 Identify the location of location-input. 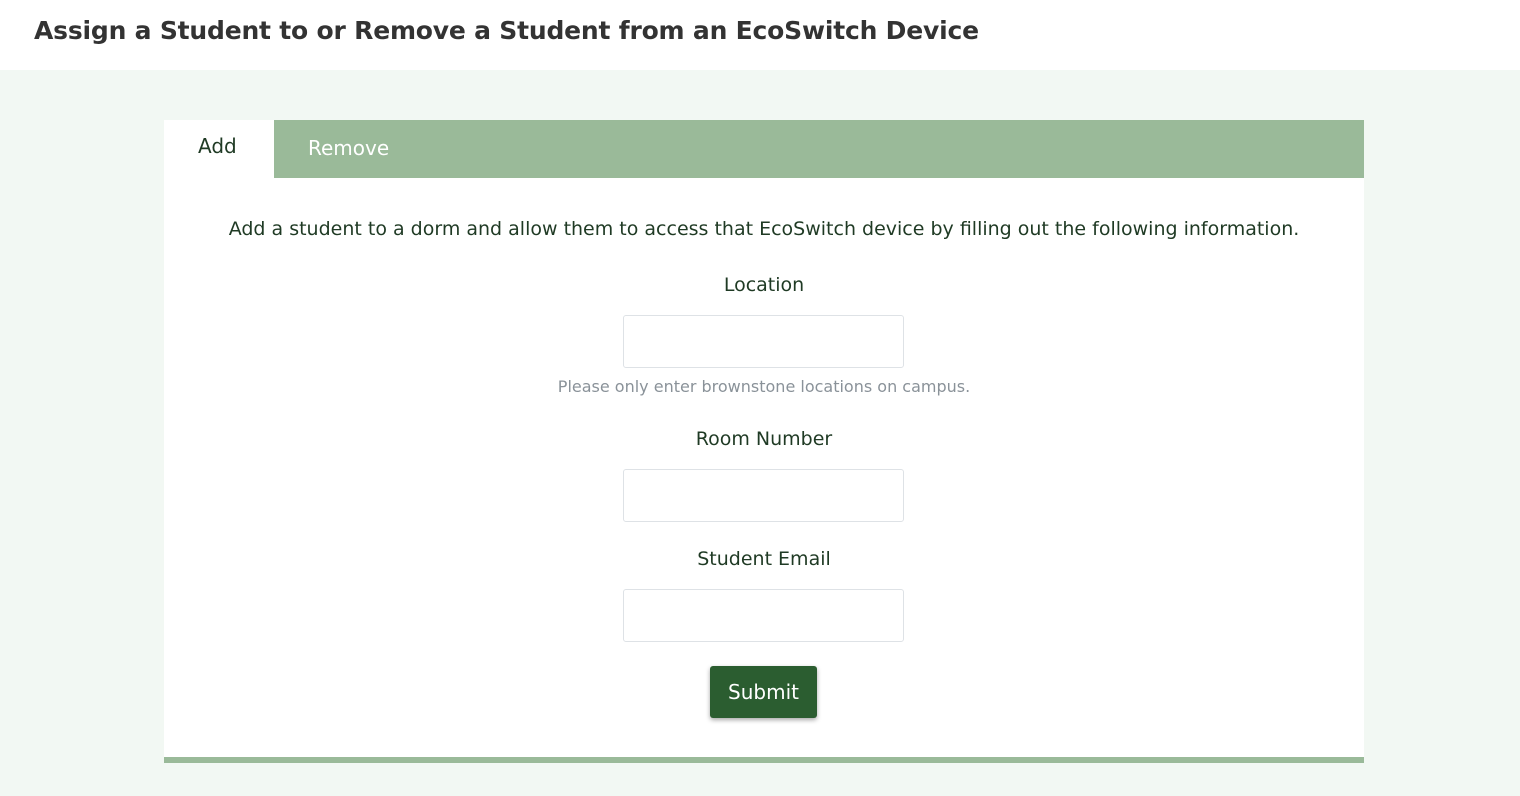
(763, 341).